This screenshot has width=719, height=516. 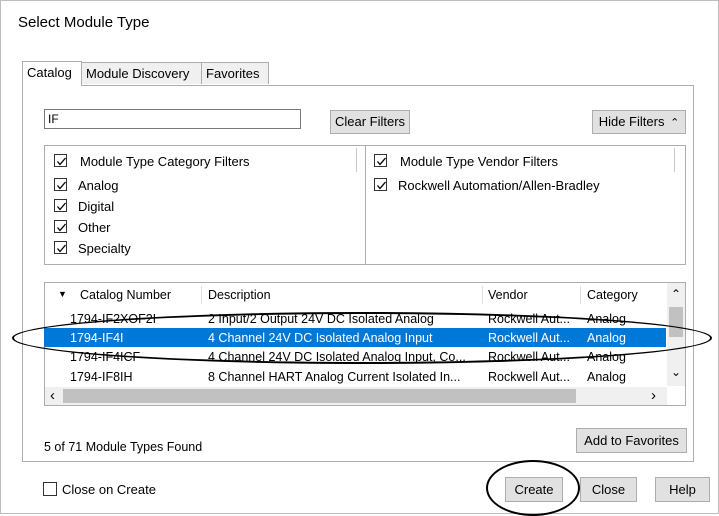 What do you see at coordinates (62, 294) in the screenshot?
I see `sort-descending-icon: ▼` at bounding box center [62, 294].